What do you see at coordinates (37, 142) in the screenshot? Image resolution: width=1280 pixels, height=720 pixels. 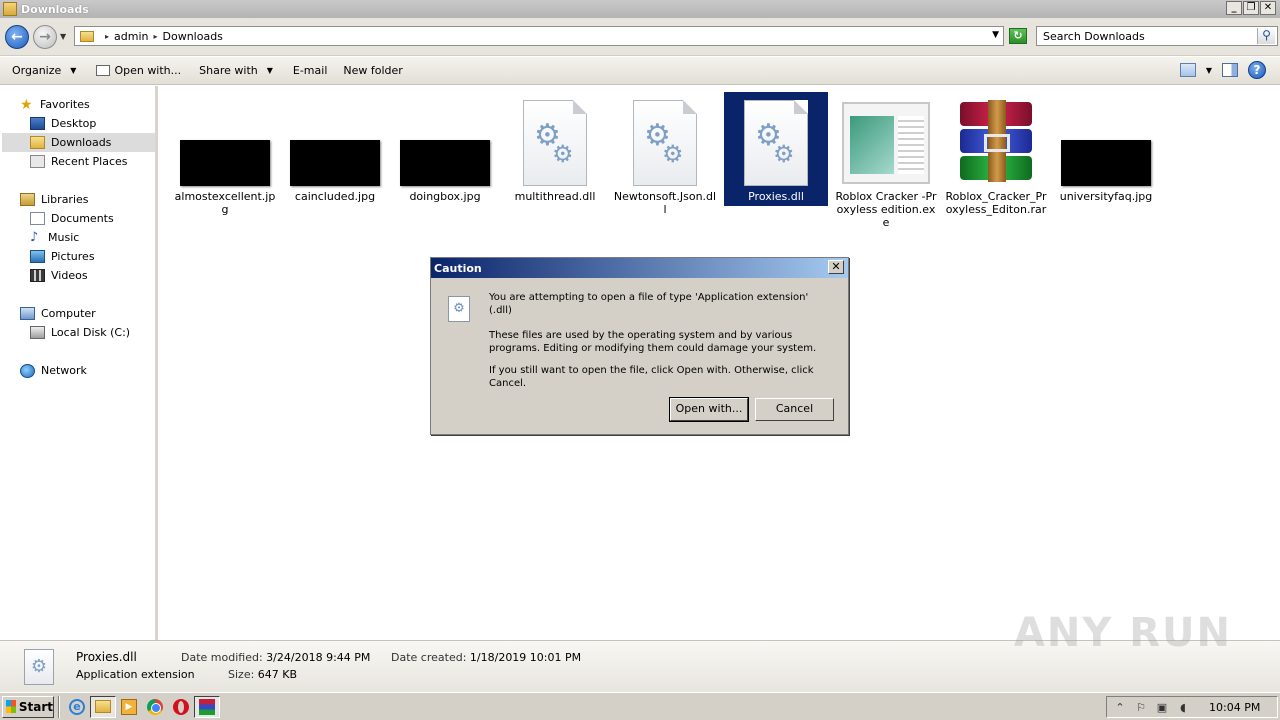 I see `downloads-folder-icon` at bounding box center [37, 142].